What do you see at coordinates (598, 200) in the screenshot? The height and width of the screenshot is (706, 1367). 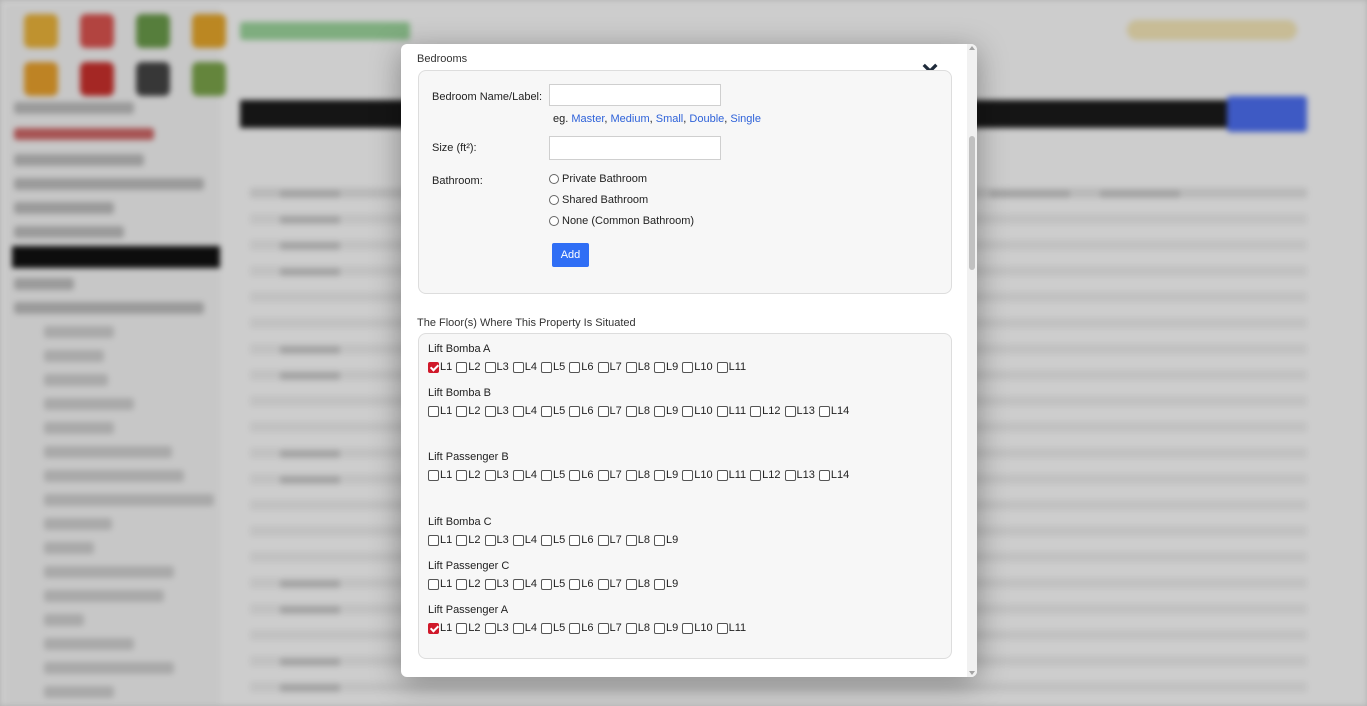 I see `radio-shared-bathroom: Shared Bathroom` at bounding box center [598, 200].